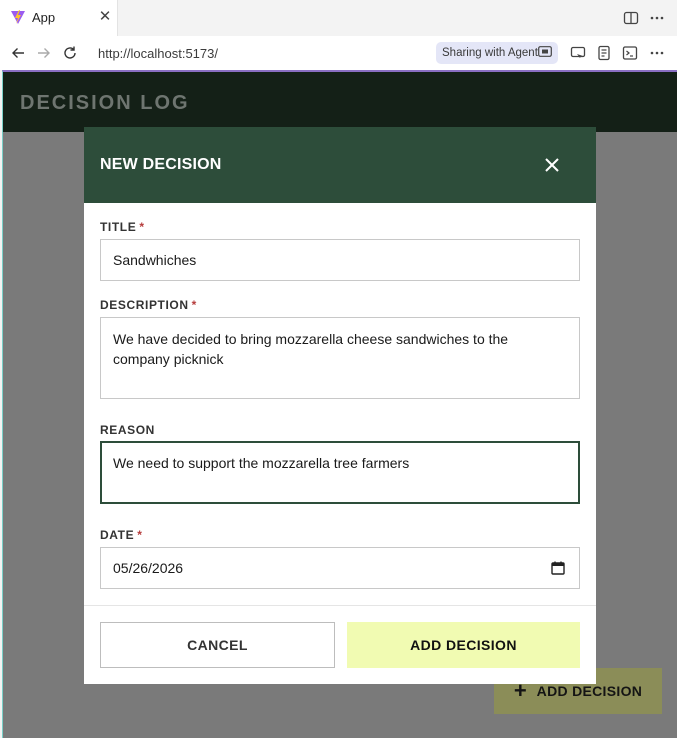 The image size is (677, 738). What do you see at coordinates (70, 53) in the screenshot?
I see `refresh-icon` at bounding box center [70, 53].